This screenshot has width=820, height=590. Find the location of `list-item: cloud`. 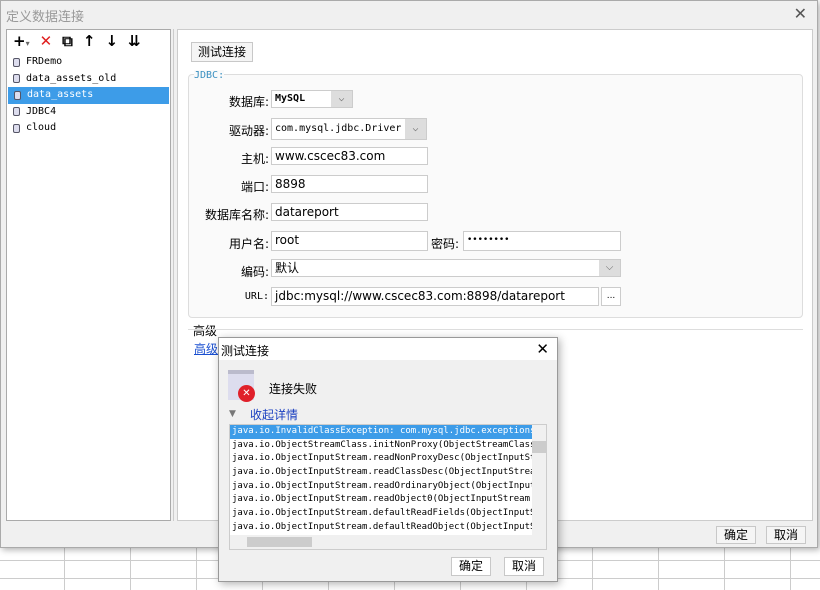

list-item: cloud is located at coordinates (88, 128).